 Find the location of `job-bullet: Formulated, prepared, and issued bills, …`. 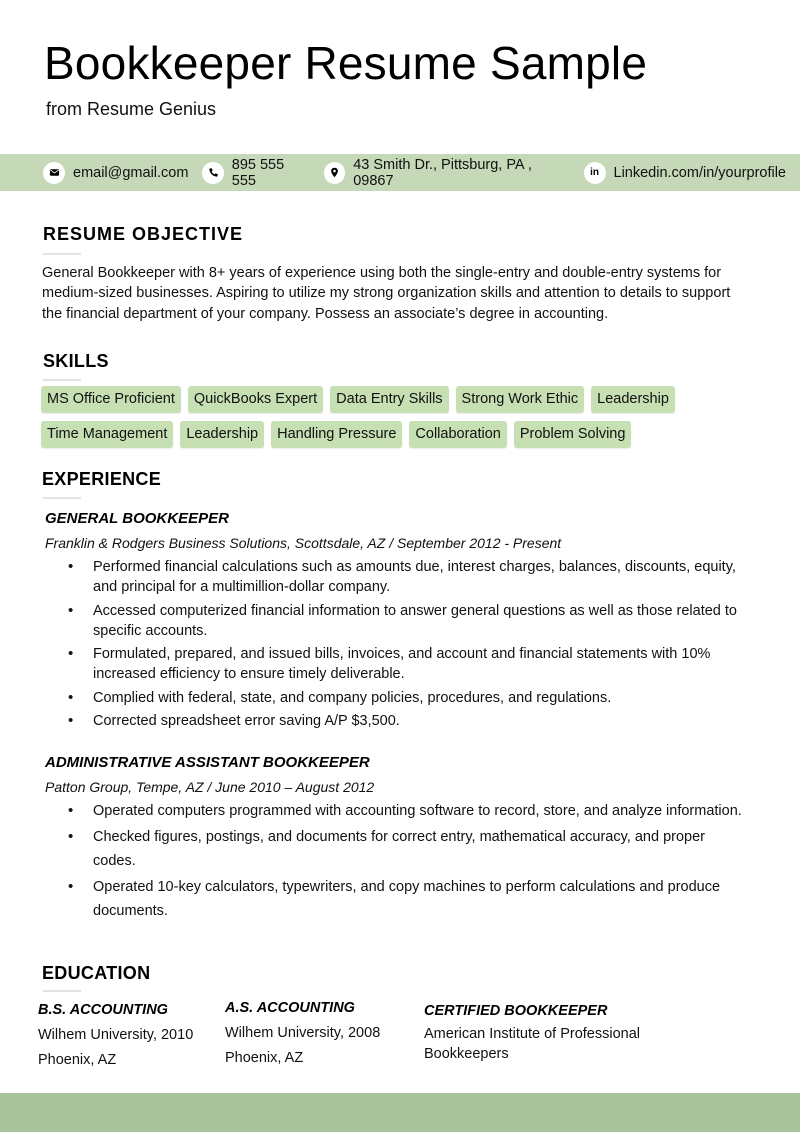

job-bullet: Formulated, prepared, and issued bills, … is located at coordinates (406, 664).